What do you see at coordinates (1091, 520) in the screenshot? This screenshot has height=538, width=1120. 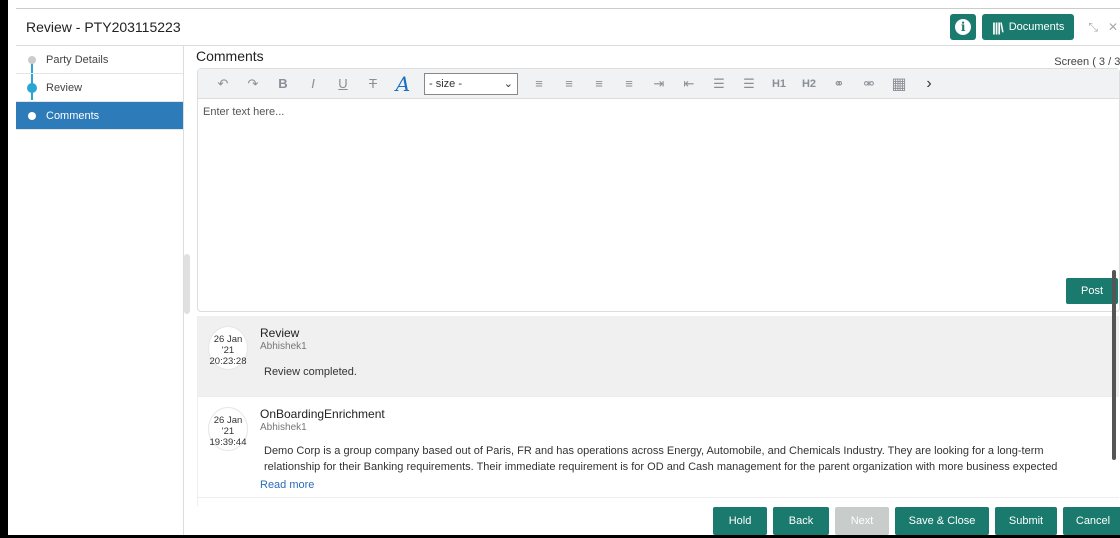 I see `cancel-button: Cancel` at bounding box center [1091, 520].